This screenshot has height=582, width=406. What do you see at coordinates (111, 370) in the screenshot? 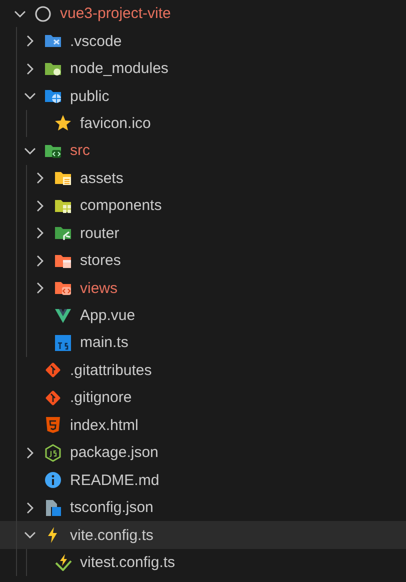
I see `file-name: .gitattributes` at bounding box center [111, 370].